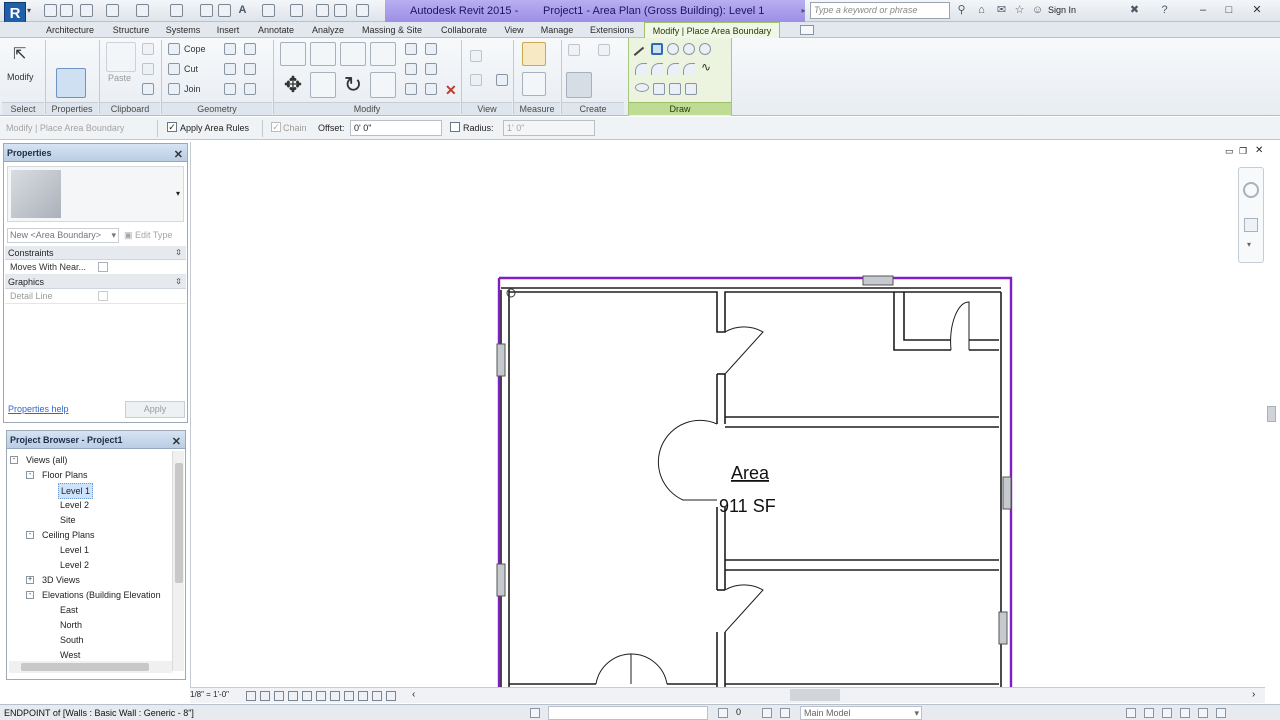 The width and height of the screenshot is (1280, 720). Describe the element at coordinates (323, 54) in the screenshot. I see `offset-icon` at that location.